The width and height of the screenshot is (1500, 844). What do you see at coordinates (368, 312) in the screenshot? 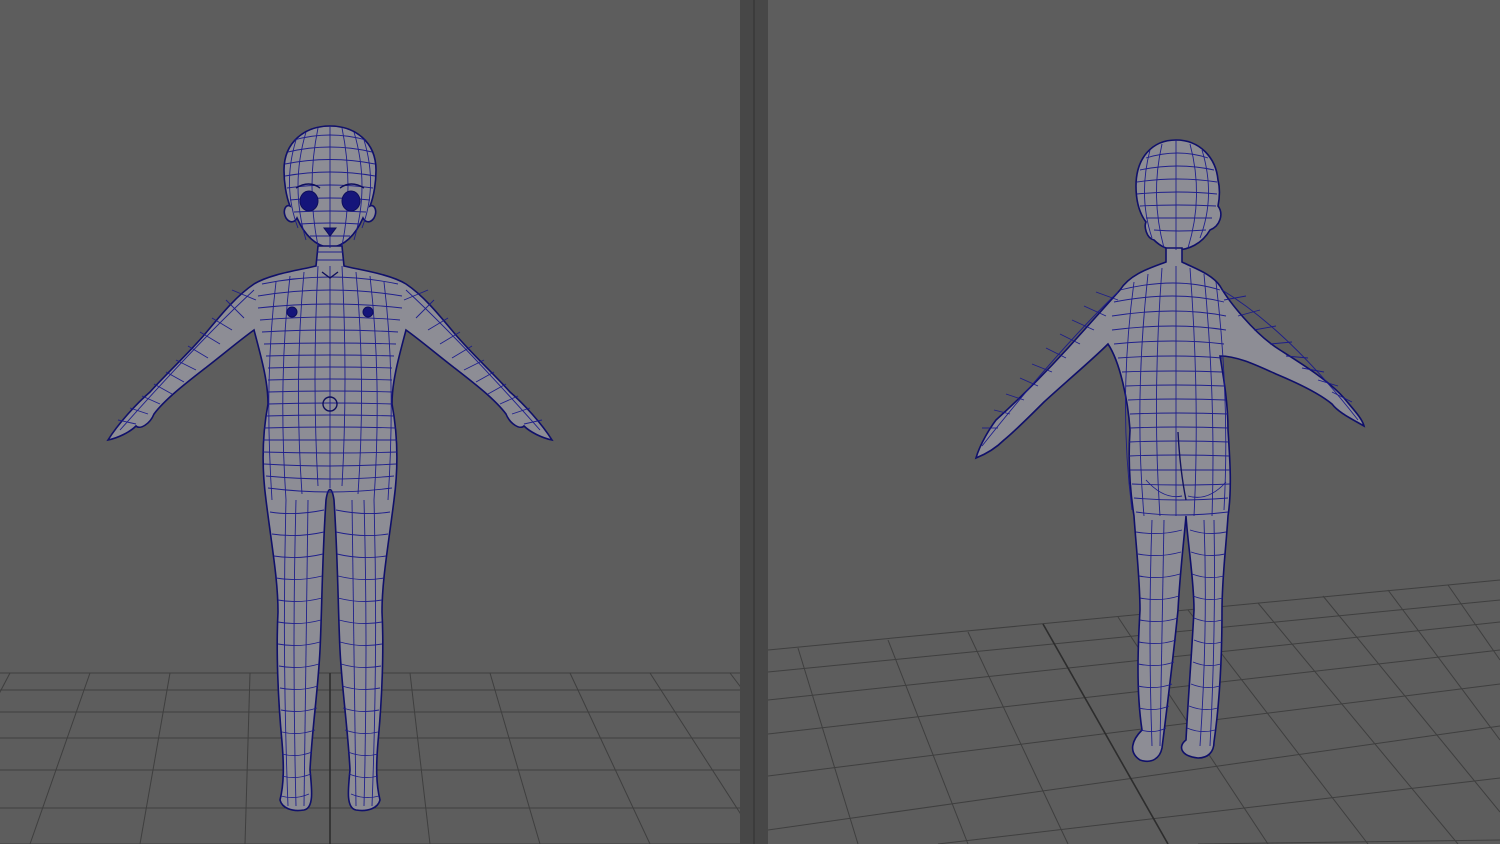
I see `chest-right` at bounding box center [368, 312].